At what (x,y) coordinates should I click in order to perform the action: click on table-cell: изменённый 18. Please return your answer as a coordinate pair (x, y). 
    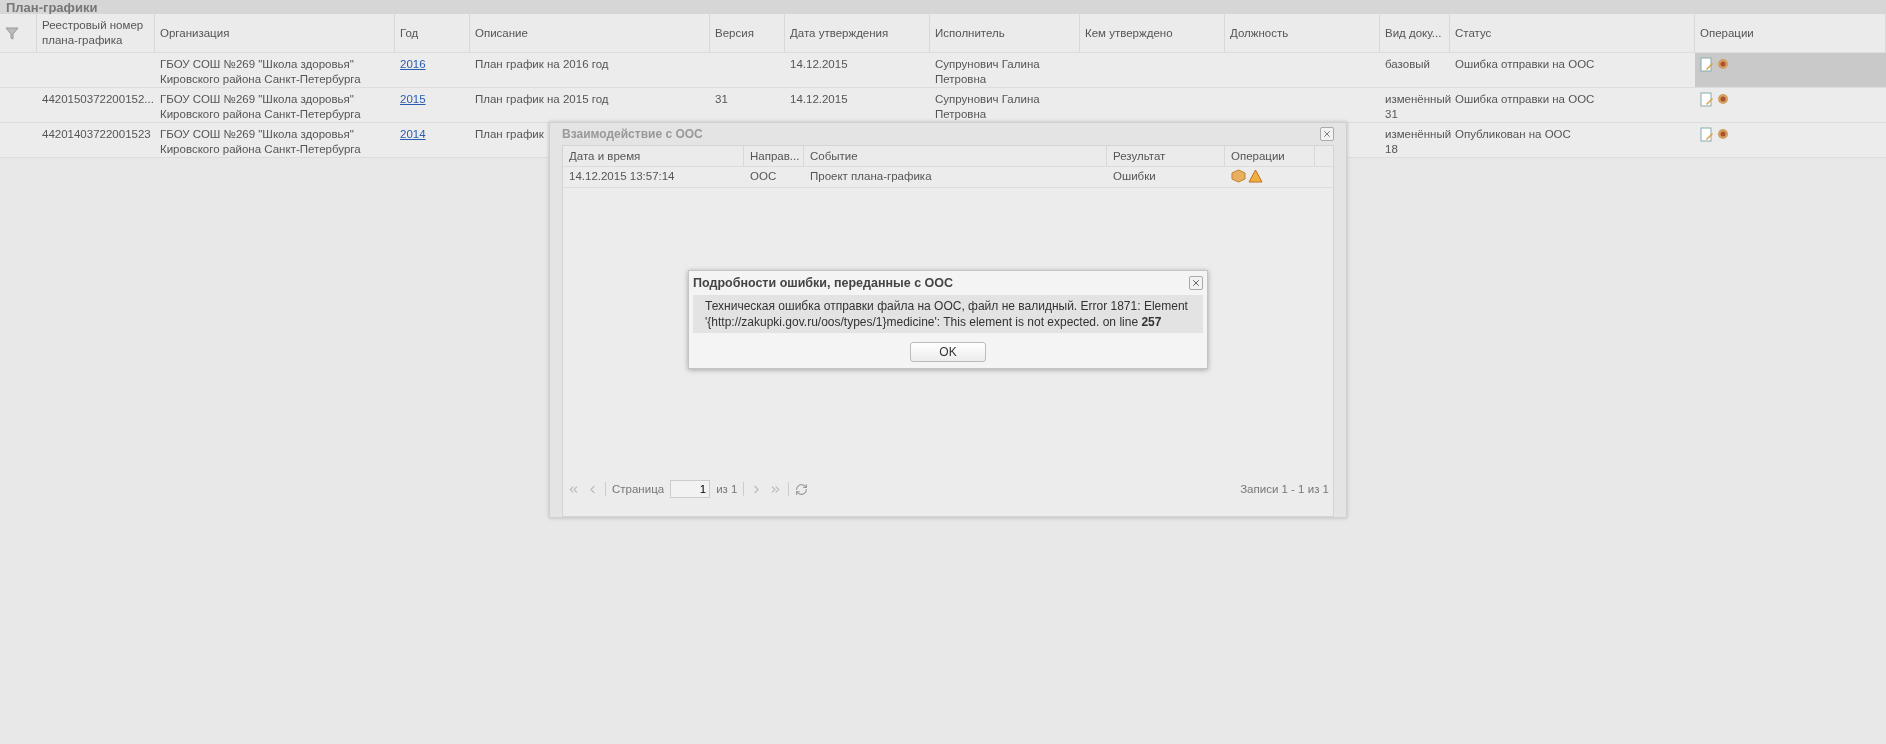
    Looking at the image, I should click on (1418, 142).